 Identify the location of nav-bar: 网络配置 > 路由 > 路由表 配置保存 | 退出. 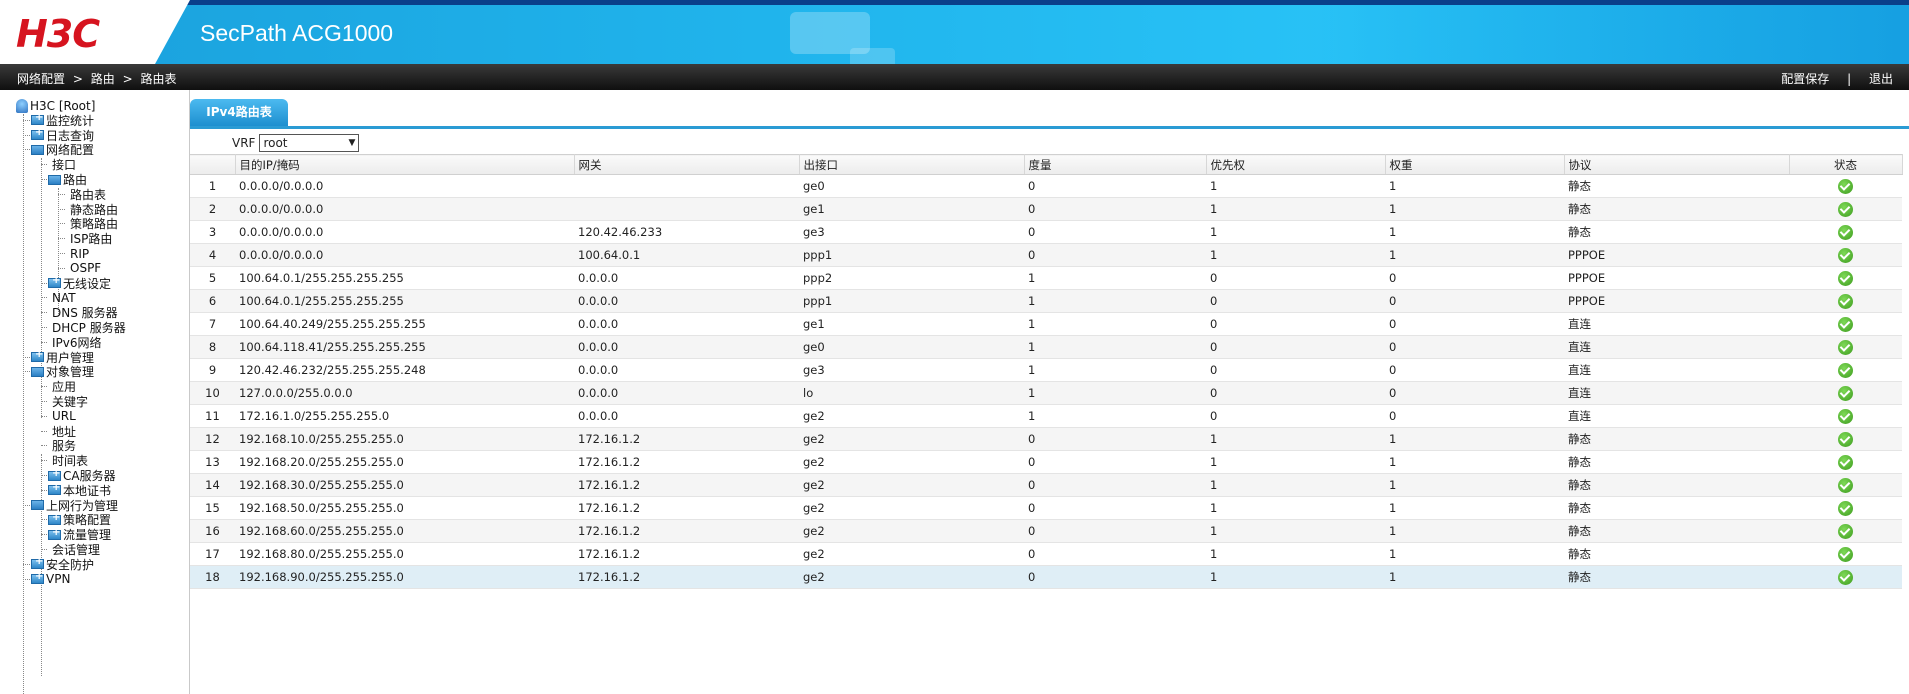
(954, 77).